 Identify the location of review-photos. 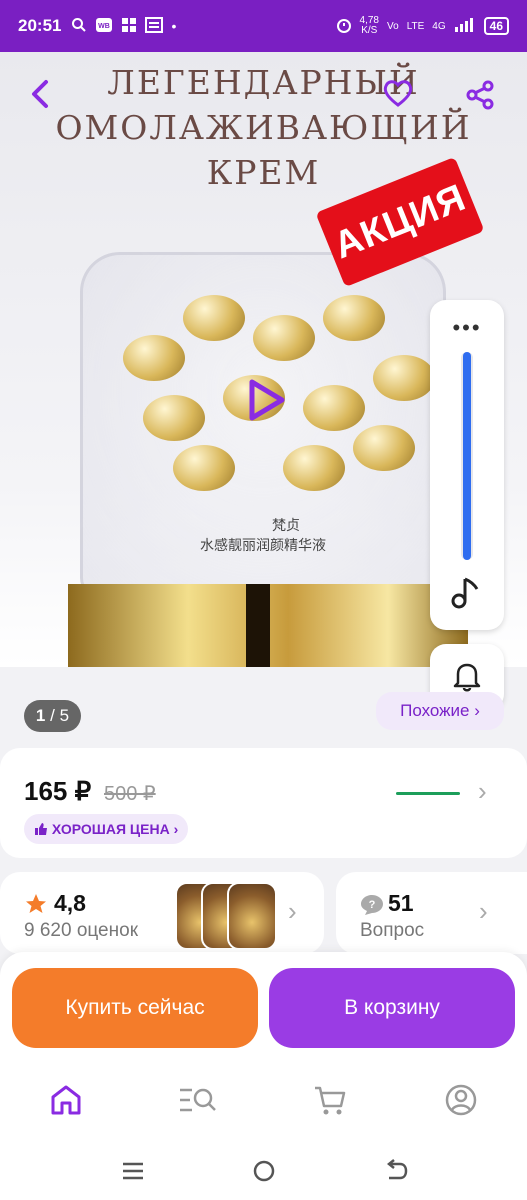
(226, 916).